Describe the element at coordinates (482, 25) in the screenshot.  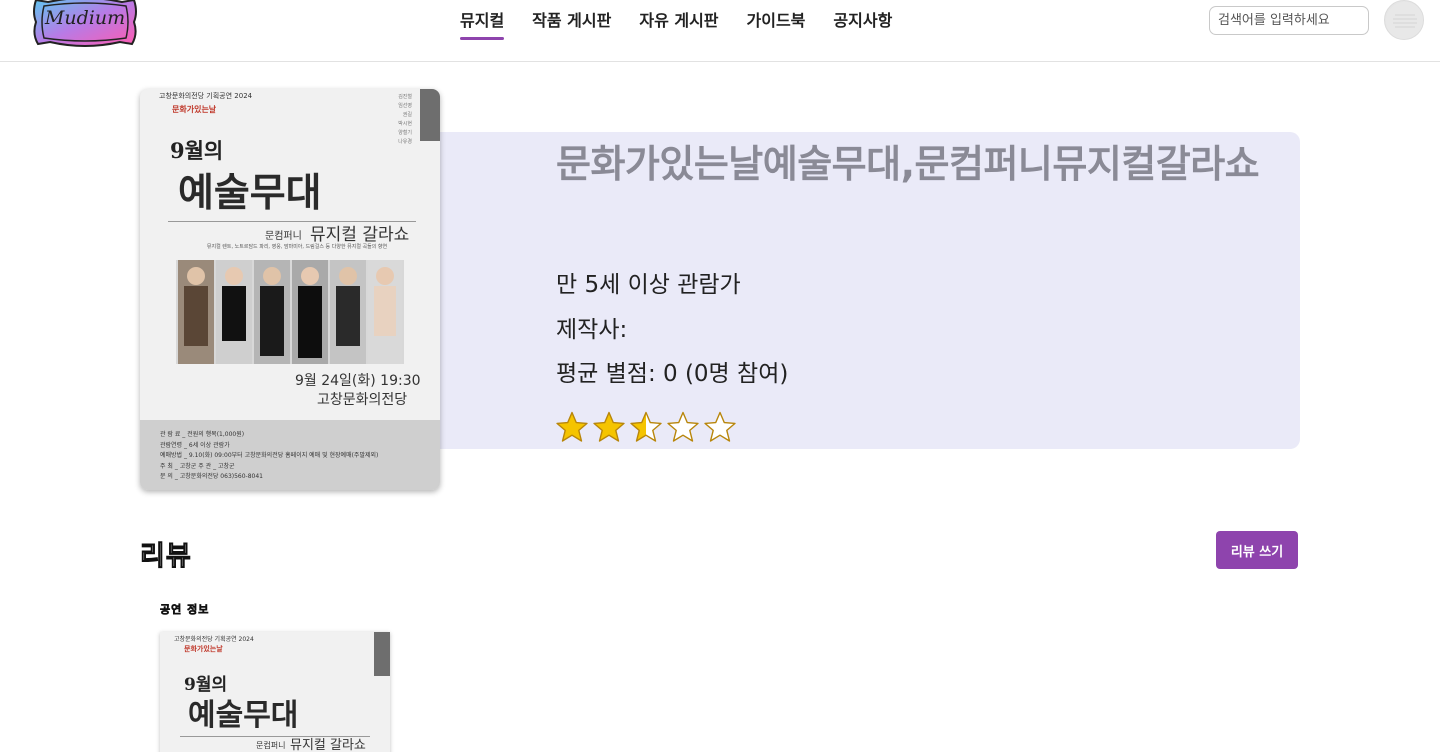
I see `nav-item-musical: 뮤지컬` at that location.